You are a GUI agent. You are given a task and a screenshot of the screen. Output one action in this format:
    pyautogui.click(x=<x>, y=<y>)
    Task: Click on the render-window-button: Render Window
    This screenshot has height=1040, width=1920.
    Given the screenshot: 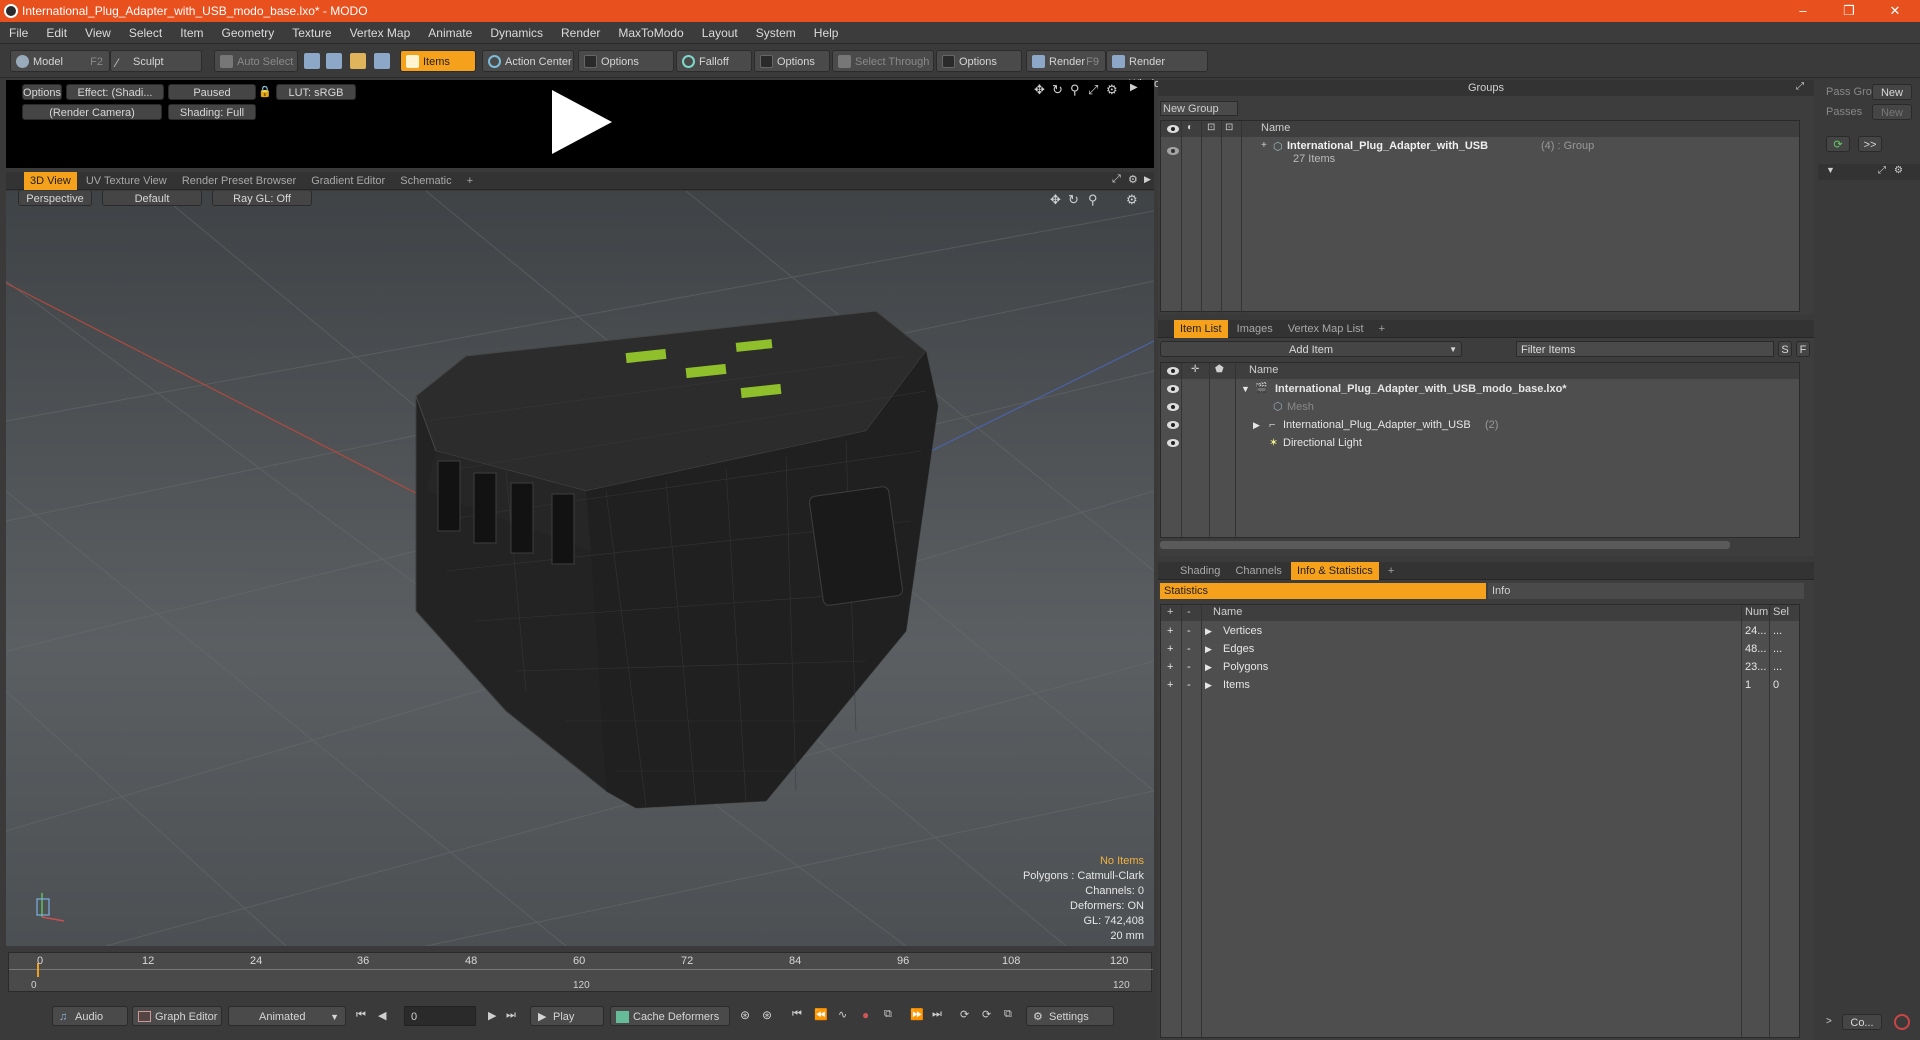 What is the action you would take?
    pyautogui.click(x=1157, y=70)
    